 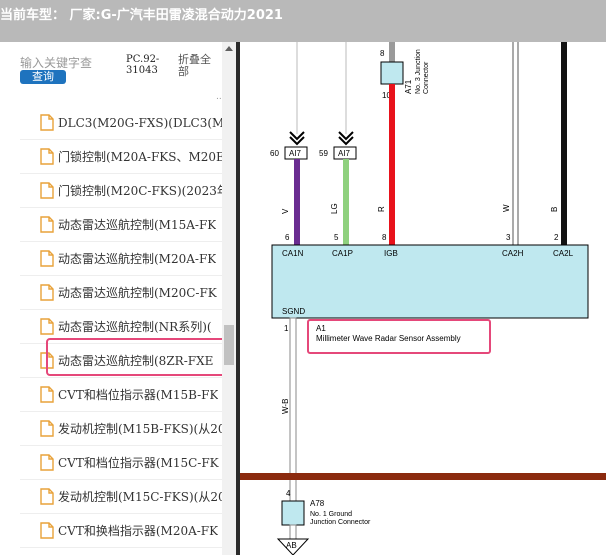 What do you see at coordinates (286, 328) in the screenshot?
I see `pin-sgnd: 1` at bounding box center [286, 328].